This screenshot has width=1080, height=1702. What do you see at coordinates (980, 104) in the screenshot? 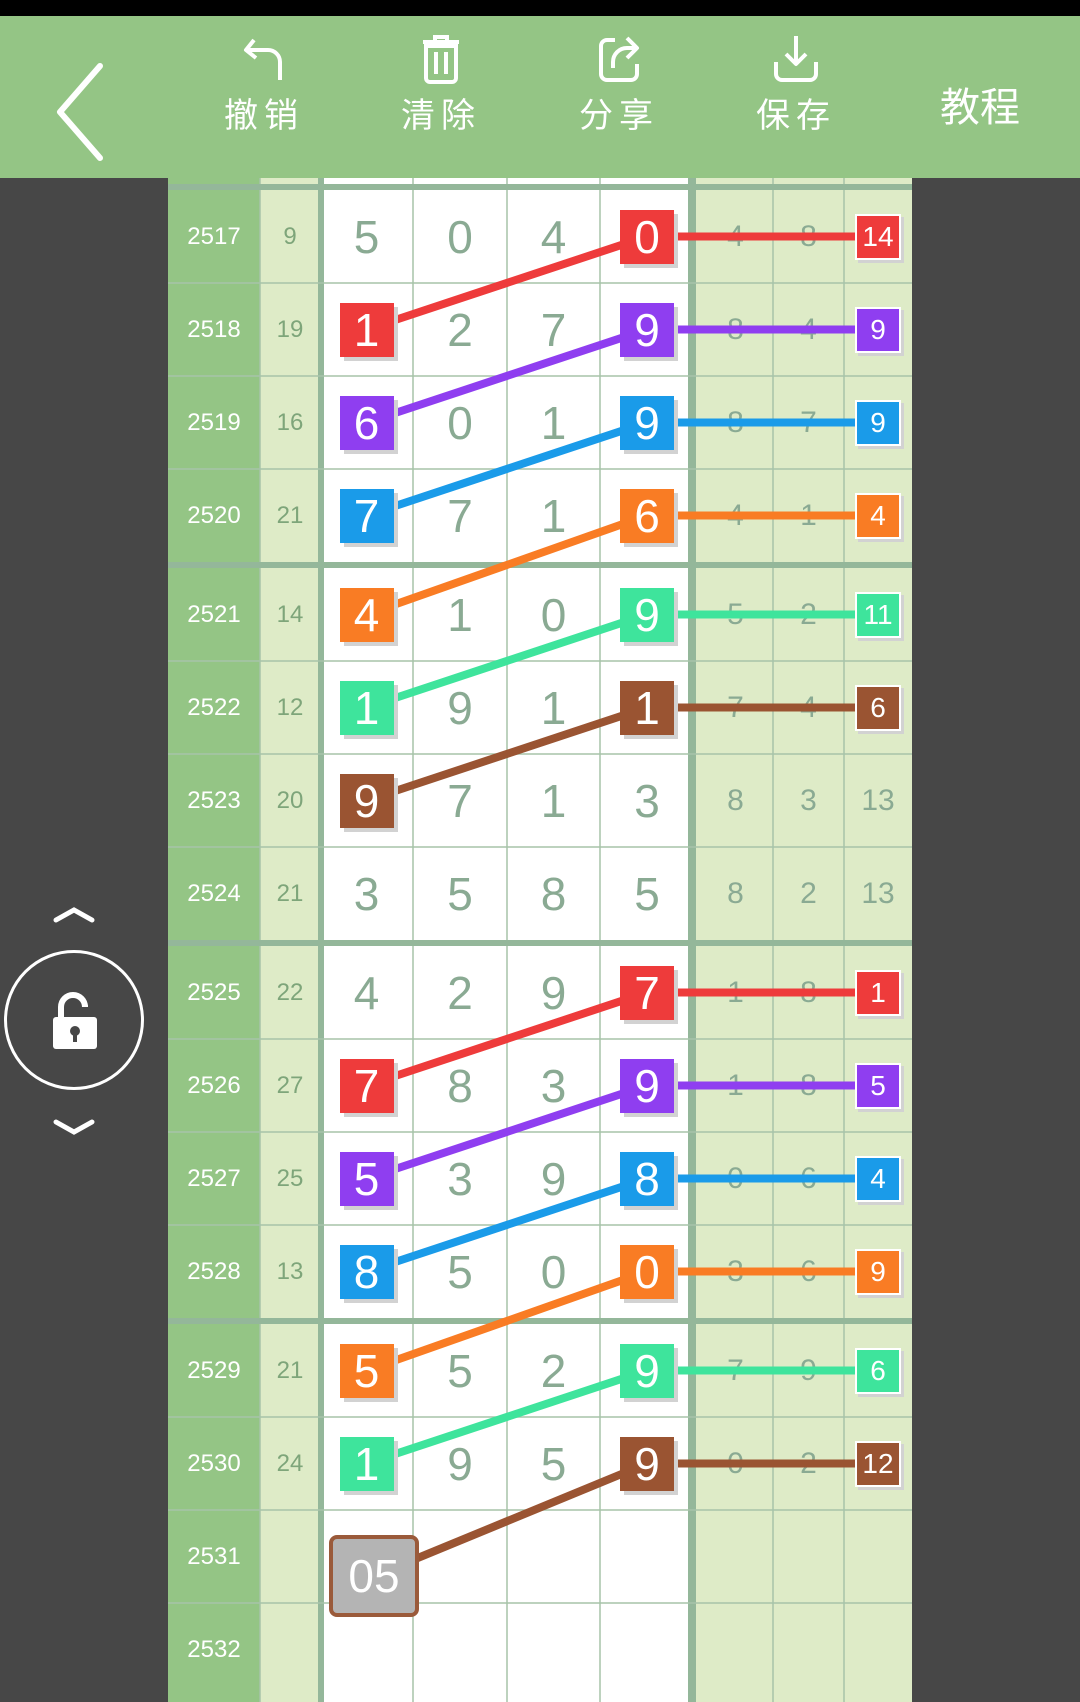
I see `tutorial-button: 教程` at bounding box center [980, 104].